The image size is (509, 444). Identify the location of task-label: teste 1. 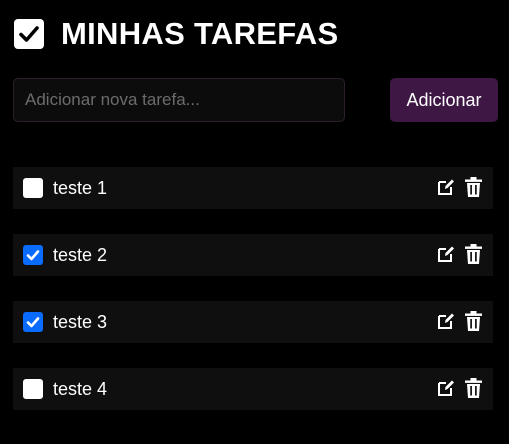
(80, 188).